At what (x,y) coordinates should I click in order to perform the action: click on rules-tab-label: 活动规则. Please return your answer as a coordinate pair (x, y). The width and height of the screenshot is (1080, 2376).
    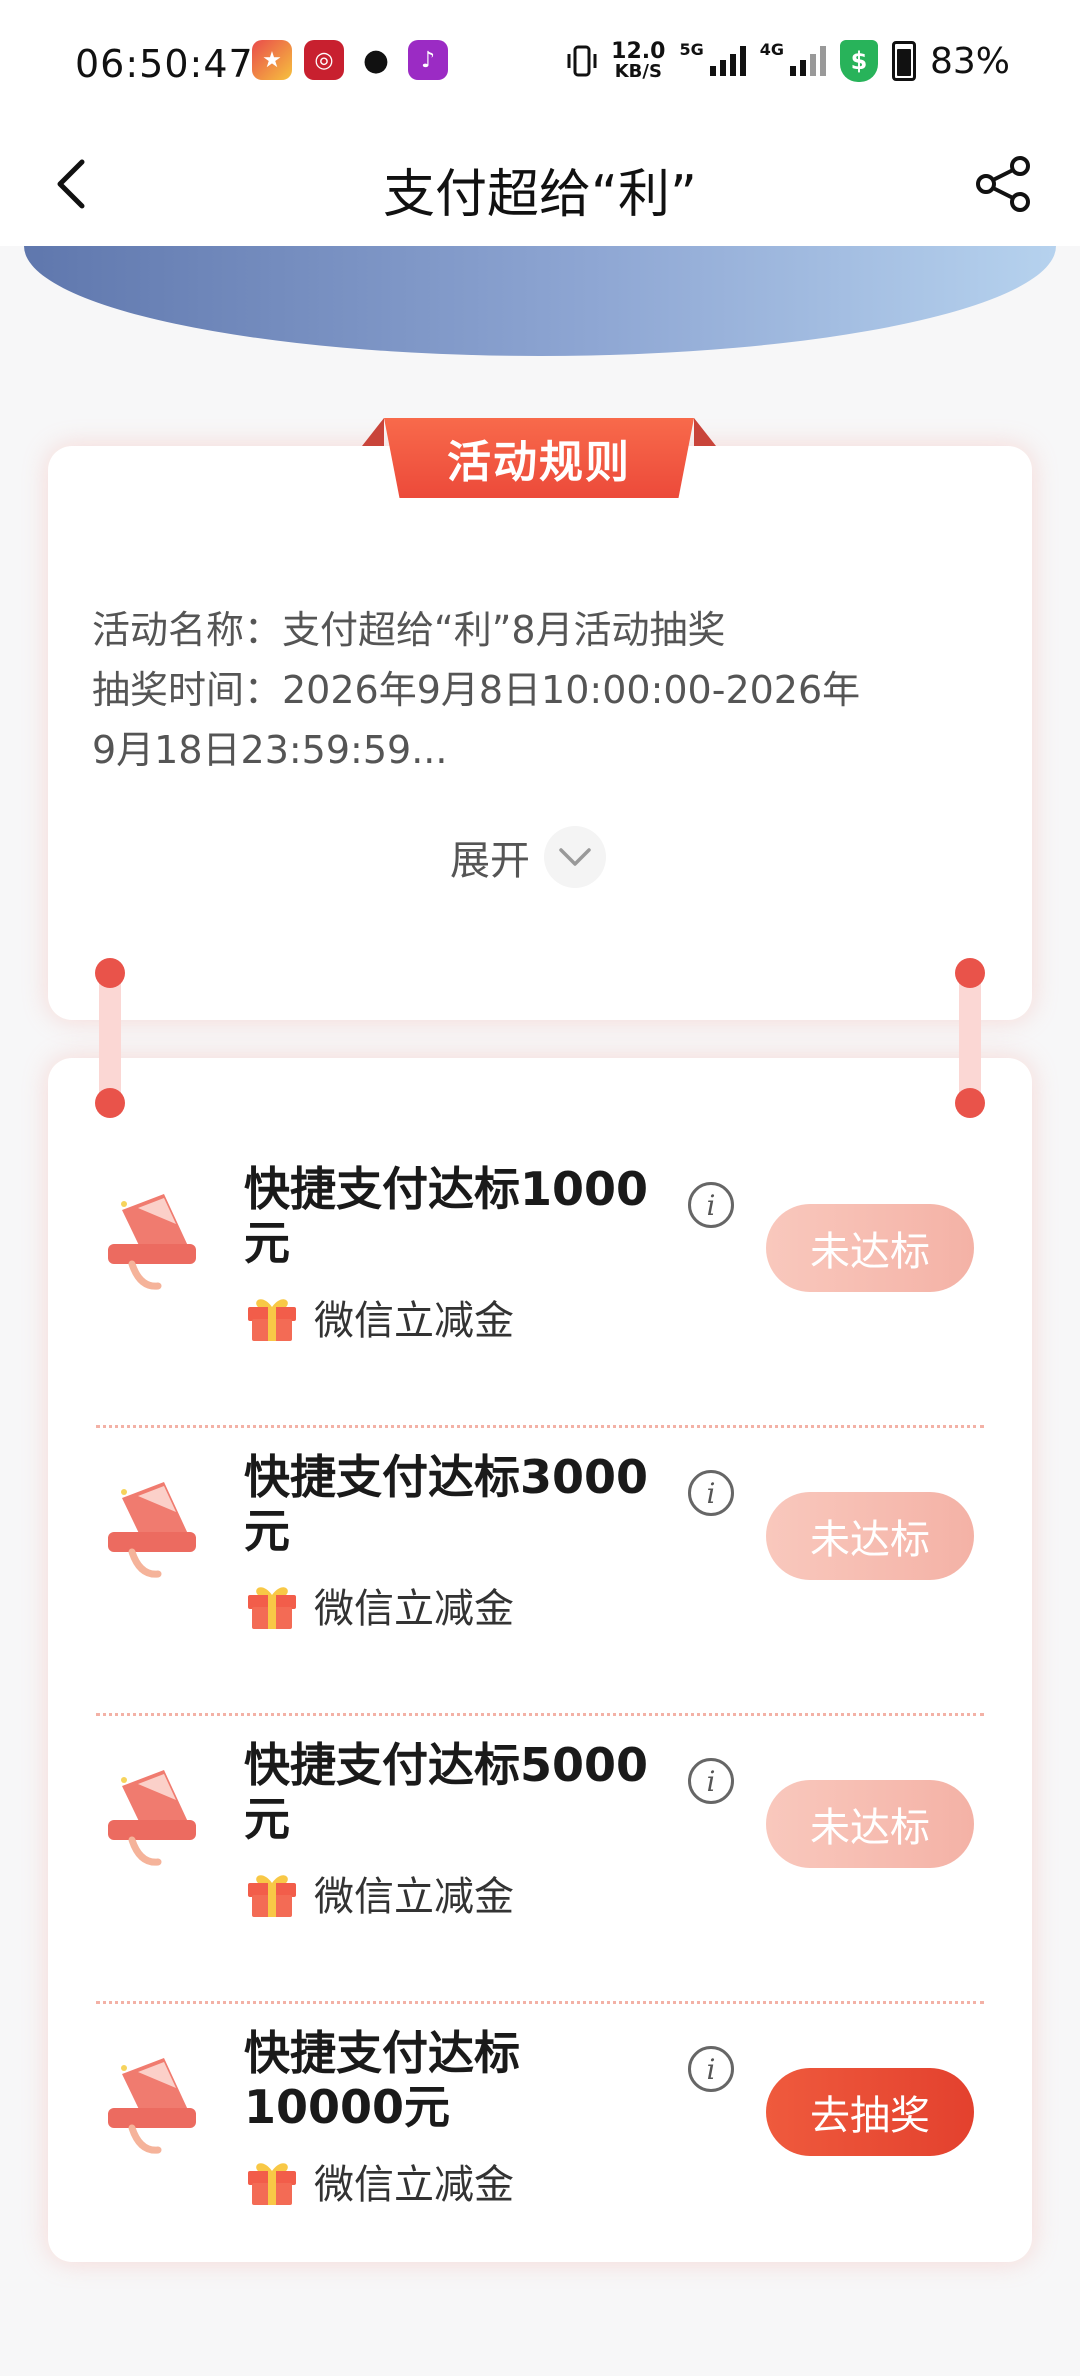
    Looking at the image, I should click on (539, 458).